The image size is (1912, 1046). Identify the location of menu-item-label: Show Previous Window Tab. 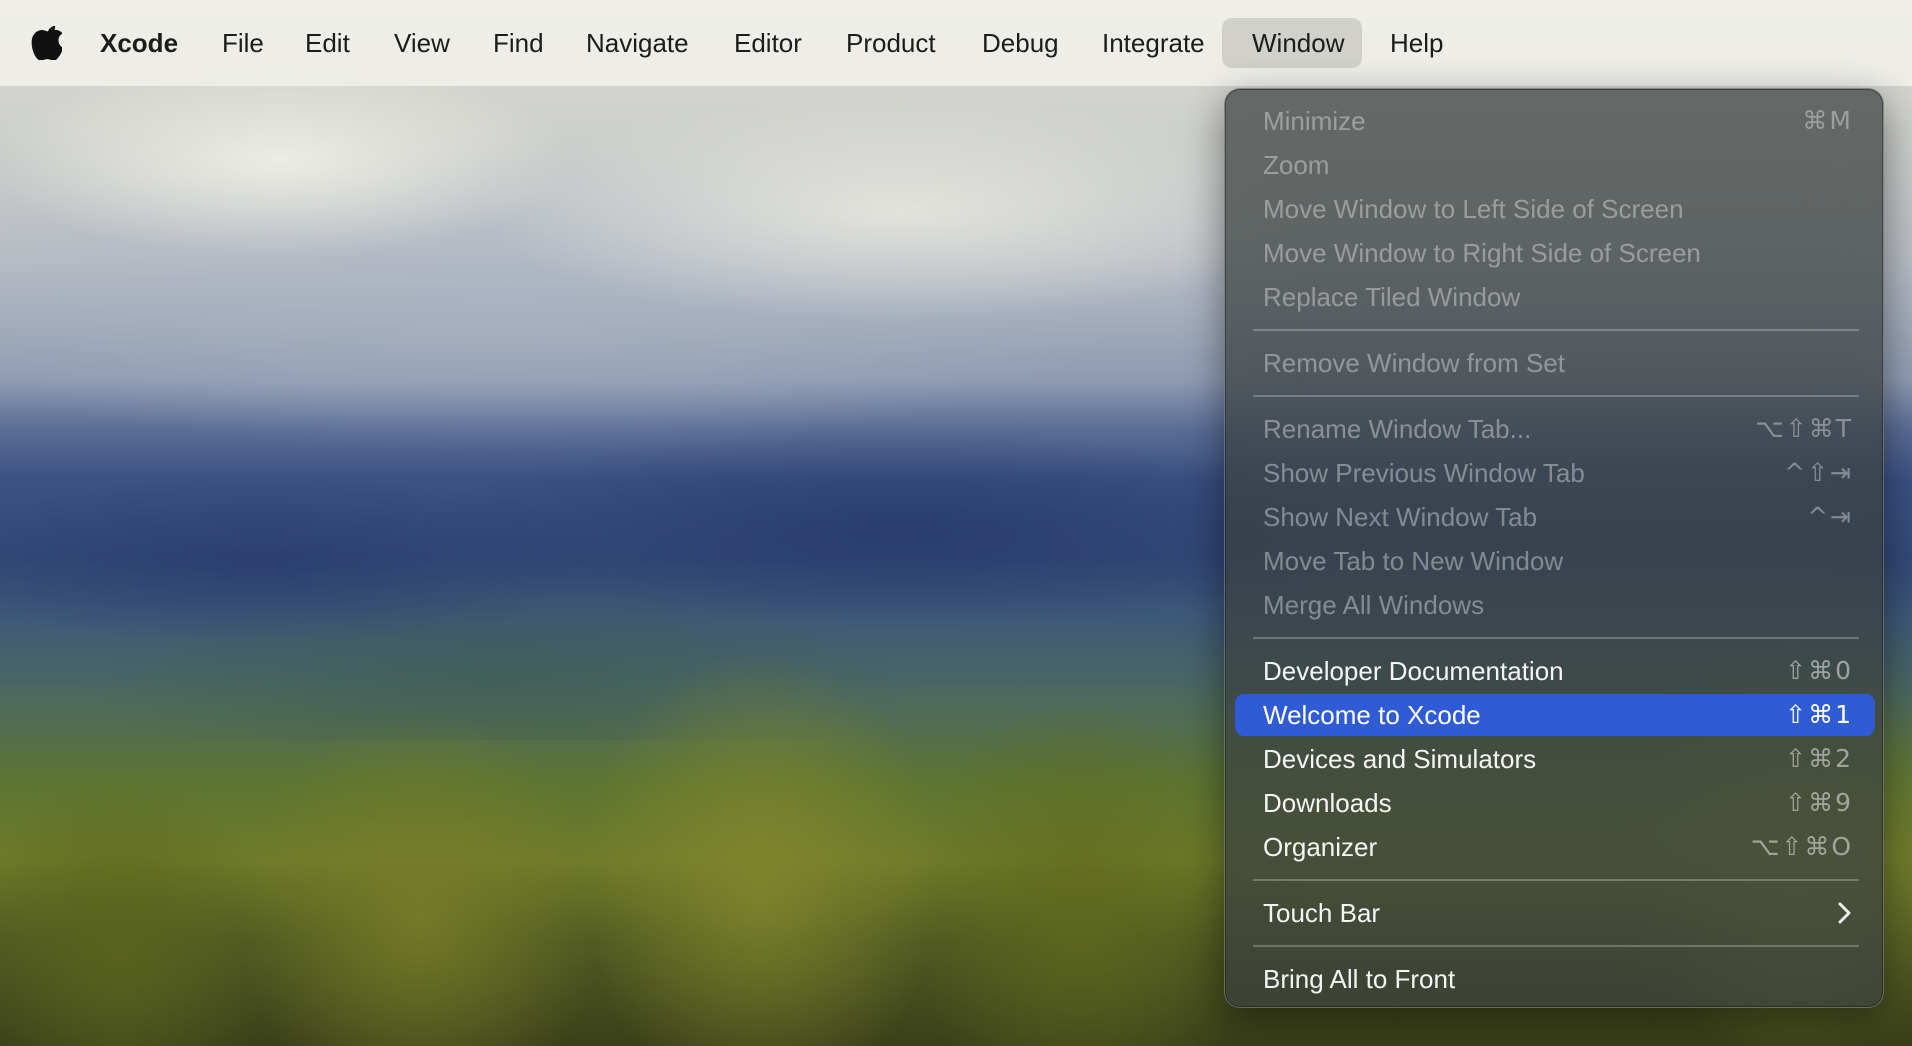
(1424, 473).